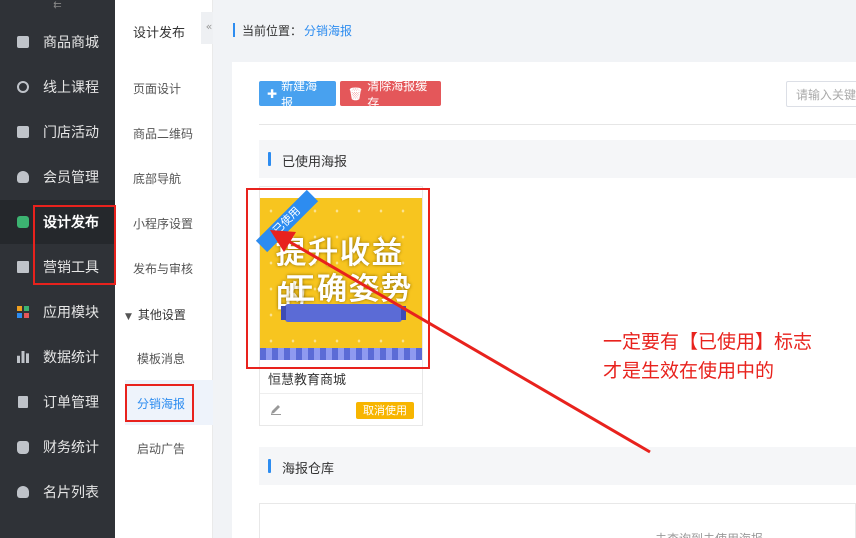 This screenshot has height=538, width=856. Describe the element at coordinates (689, 371) in the screenshot. I see `annotation-line-2: 才是生效在使用中的` at that location.